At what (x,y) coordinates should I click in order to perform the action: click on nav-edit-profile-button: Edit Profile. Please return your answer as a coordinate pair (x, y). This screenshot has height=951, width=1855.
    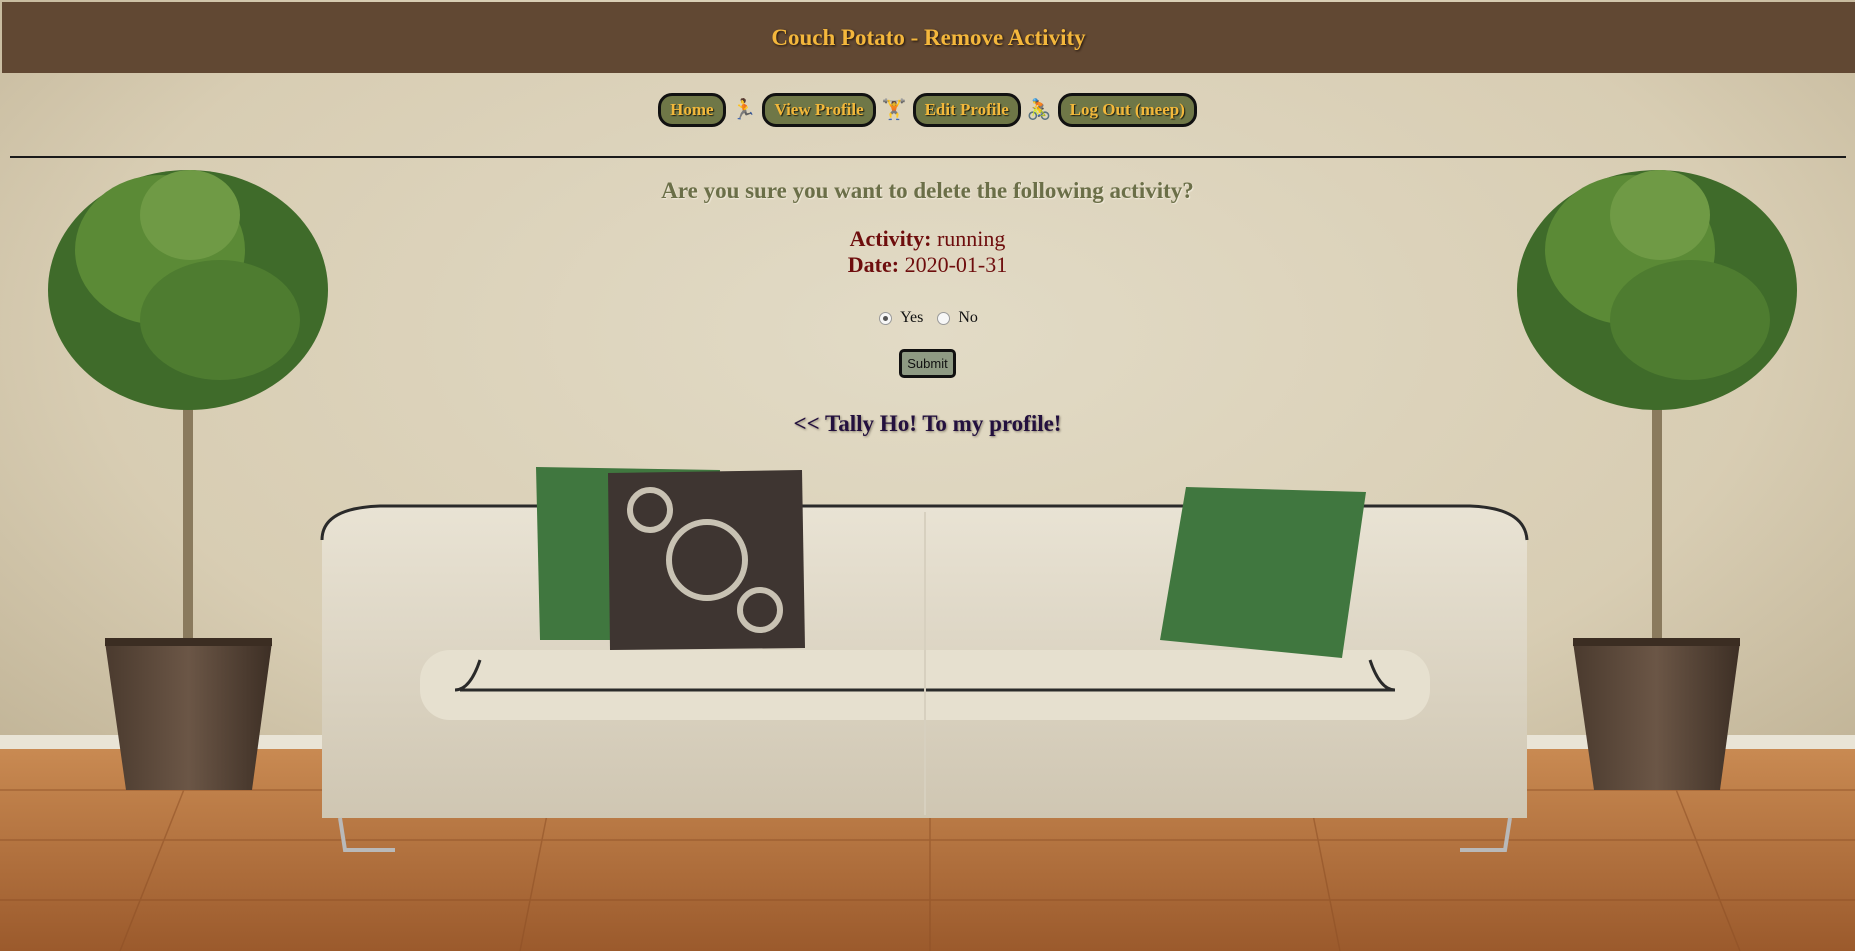
    Looking at the image, I should click on (966, 110).